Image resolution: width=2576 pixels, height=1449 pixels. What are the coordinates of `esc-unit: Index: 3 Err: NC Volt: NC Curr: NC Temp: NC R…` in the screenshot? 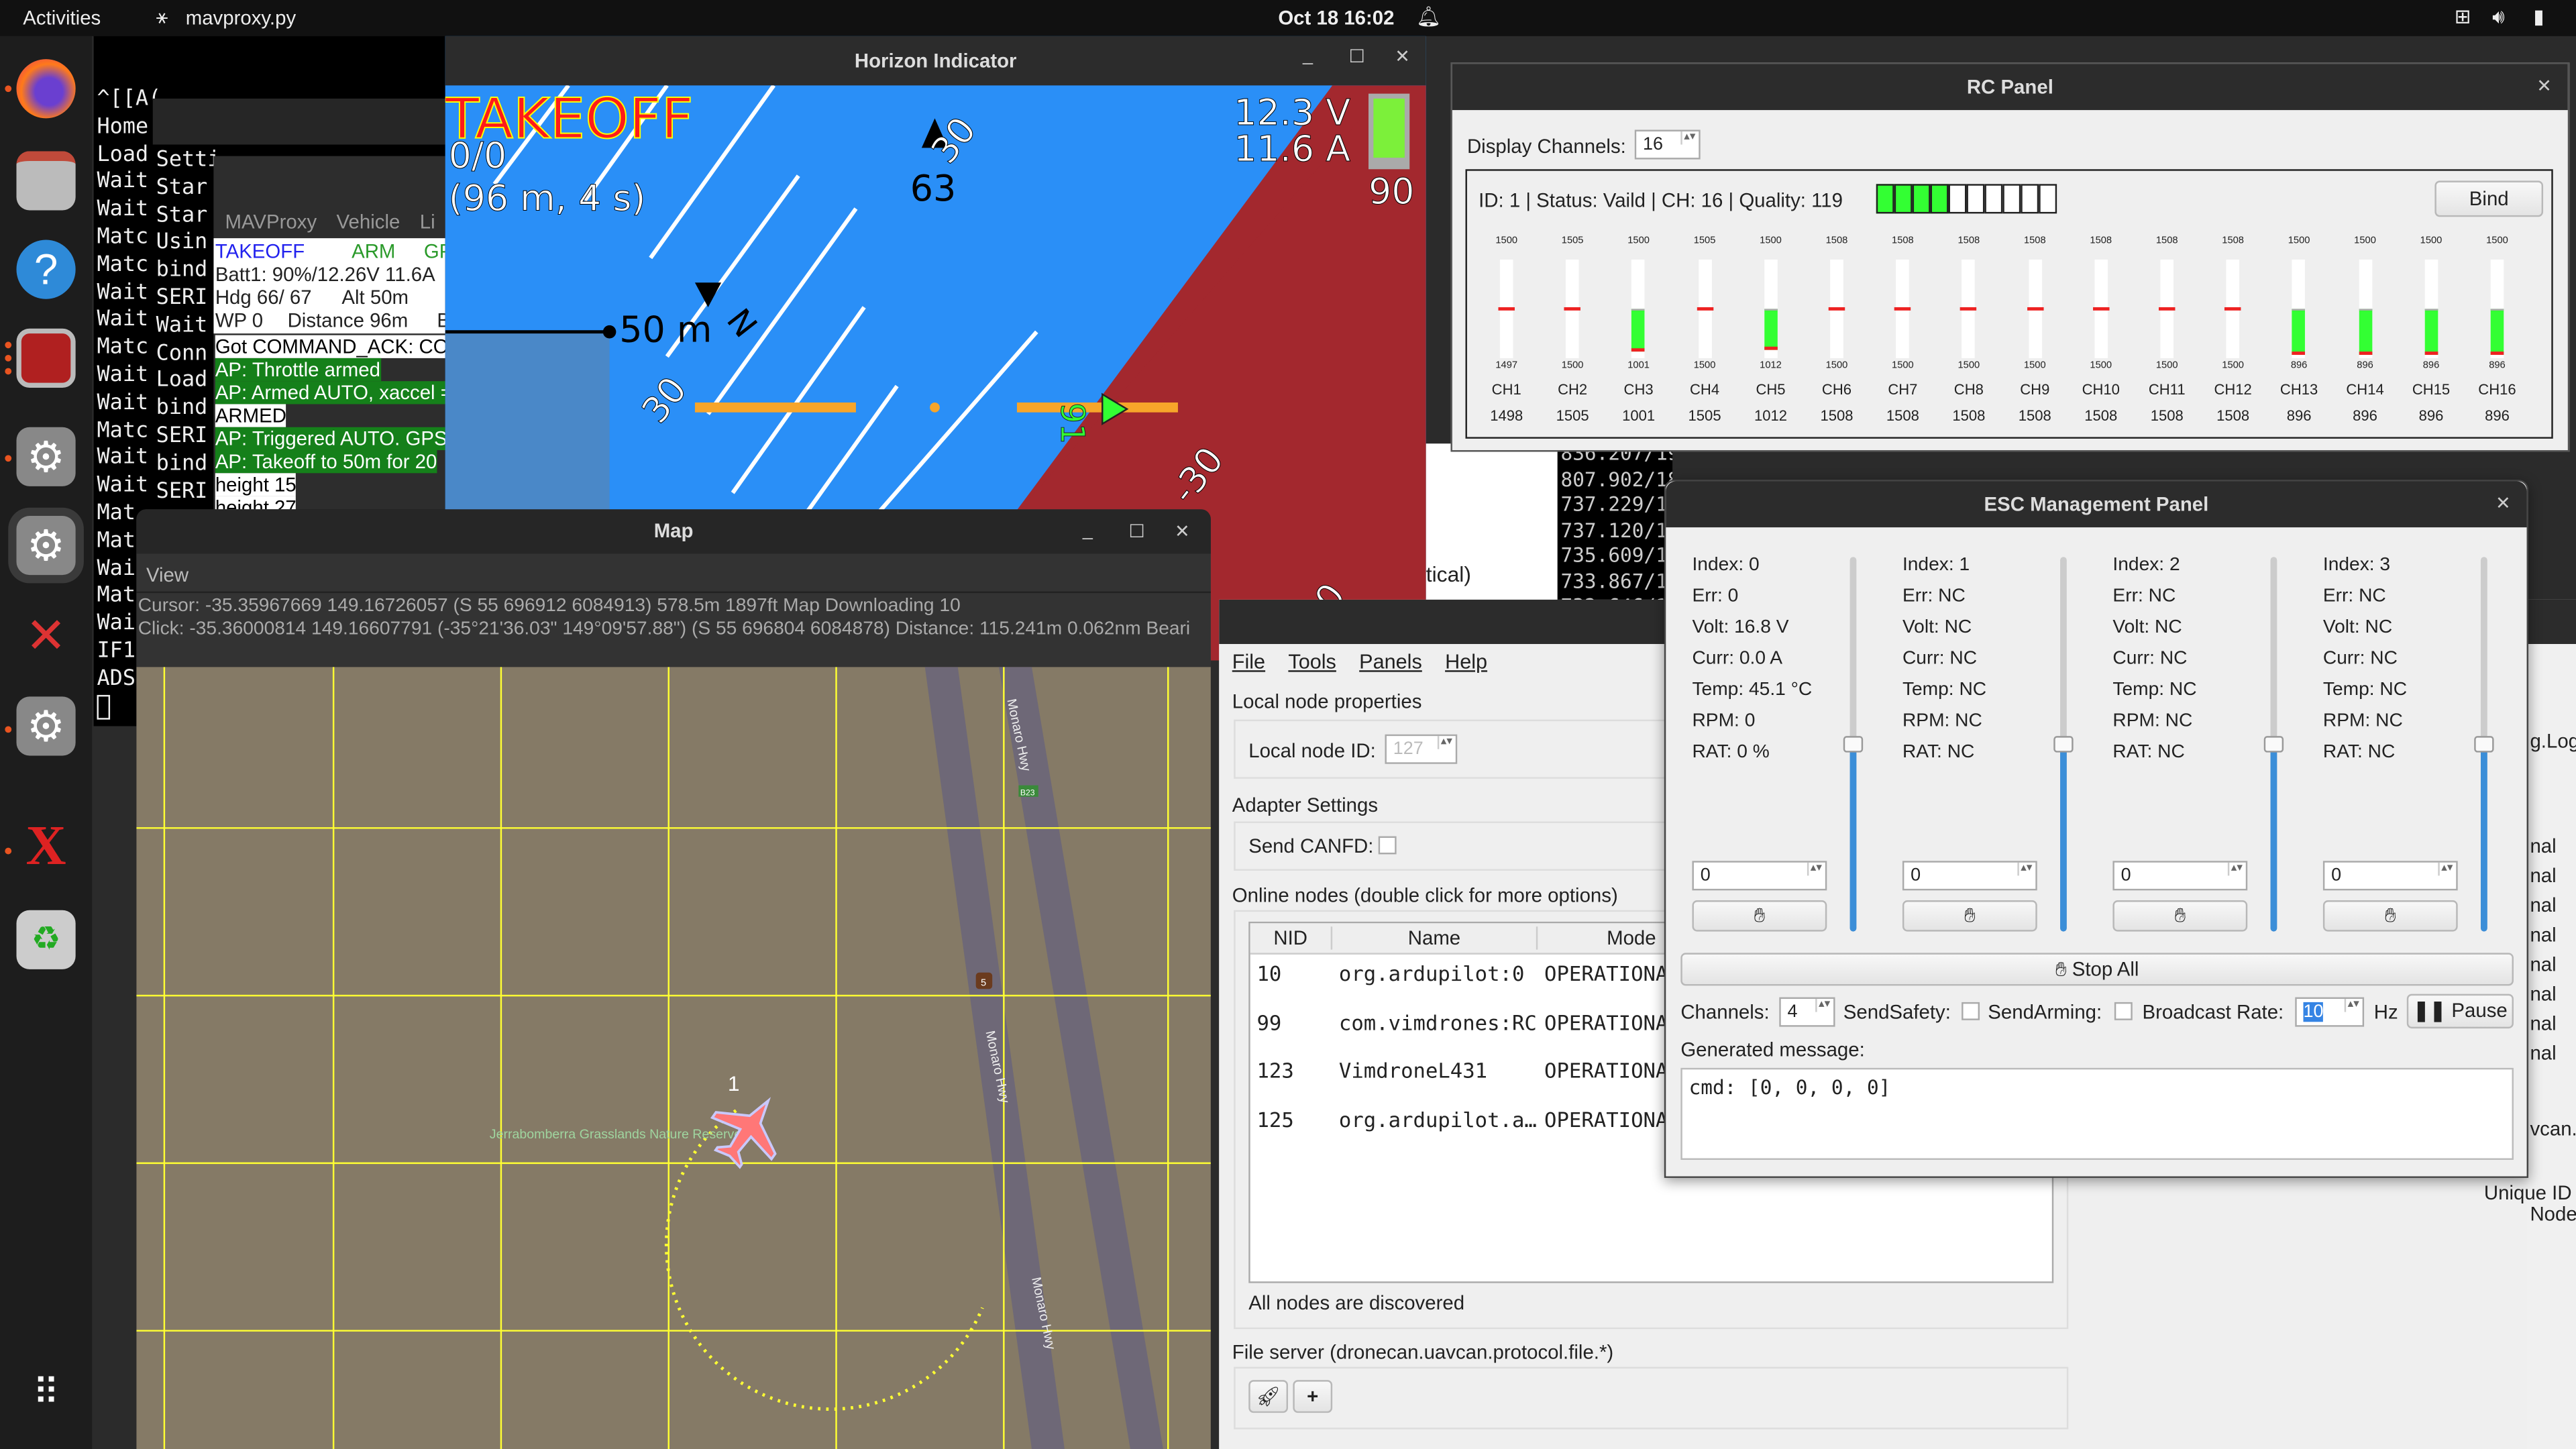 It's located at (2421, 747).